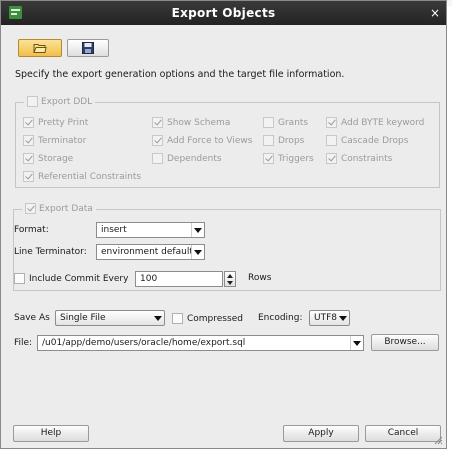 Image resolution: width=452 pixels, height=453 pixels. What do you see at coordinates (30, 208) in the screenshot?
I see `export-data-checkbox` at bounding box center [30, 208].